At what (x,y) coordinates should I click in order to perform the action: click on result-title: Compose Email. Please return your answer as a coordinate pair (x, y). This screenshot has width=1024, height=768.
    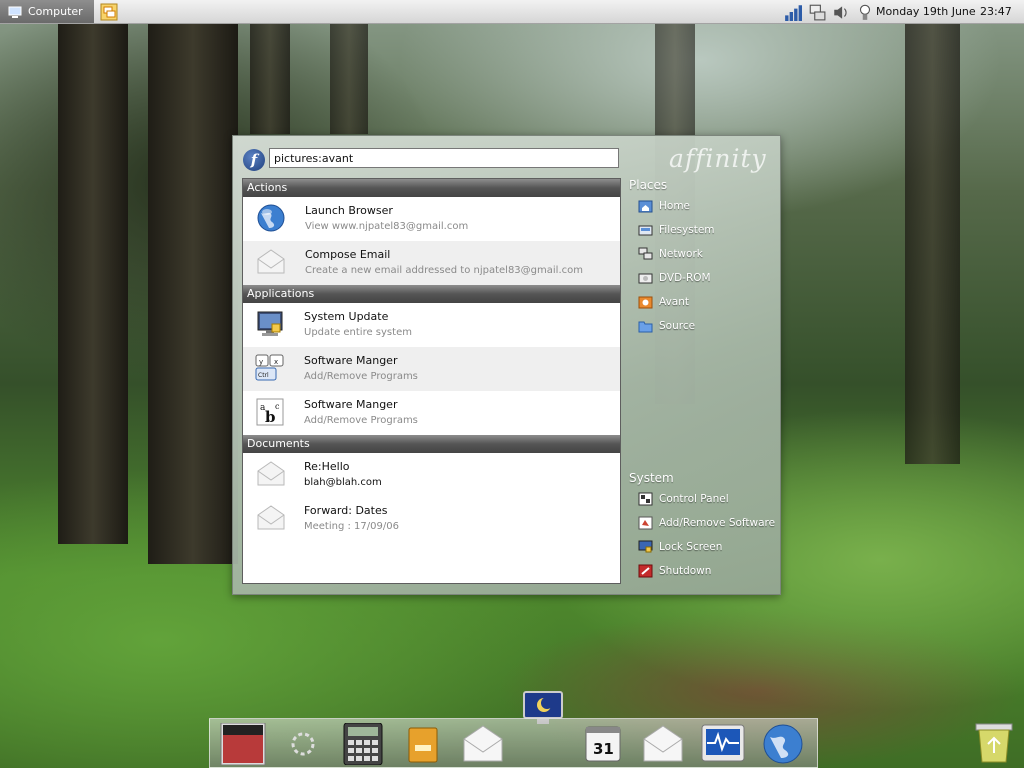
    Looking at the image, I should click on (348, 254).